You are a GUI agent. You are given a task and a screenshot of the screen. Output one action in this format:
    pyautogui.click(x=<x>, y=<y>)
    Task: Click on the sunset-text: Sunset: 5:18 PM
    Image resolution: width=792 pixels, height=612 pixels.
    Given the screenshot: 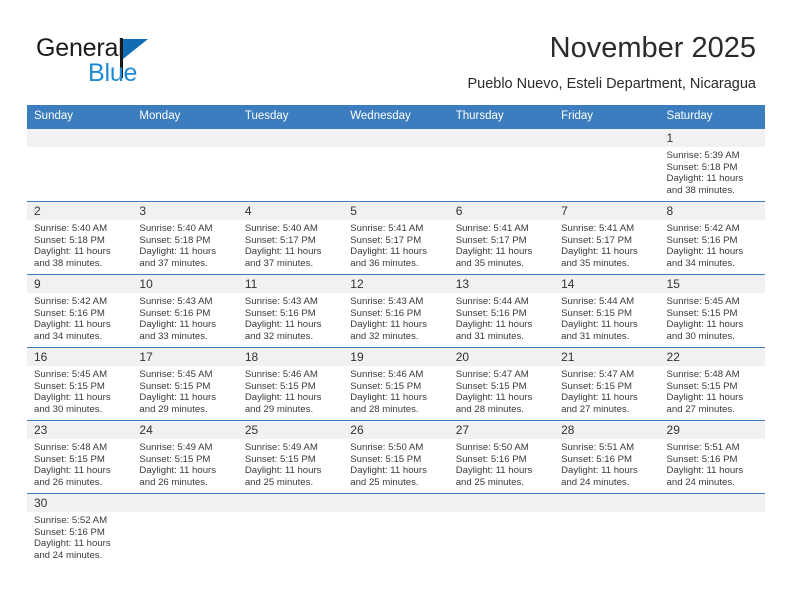 What is the action you would take?
    pyautogui.click(x=175, y=240)
    